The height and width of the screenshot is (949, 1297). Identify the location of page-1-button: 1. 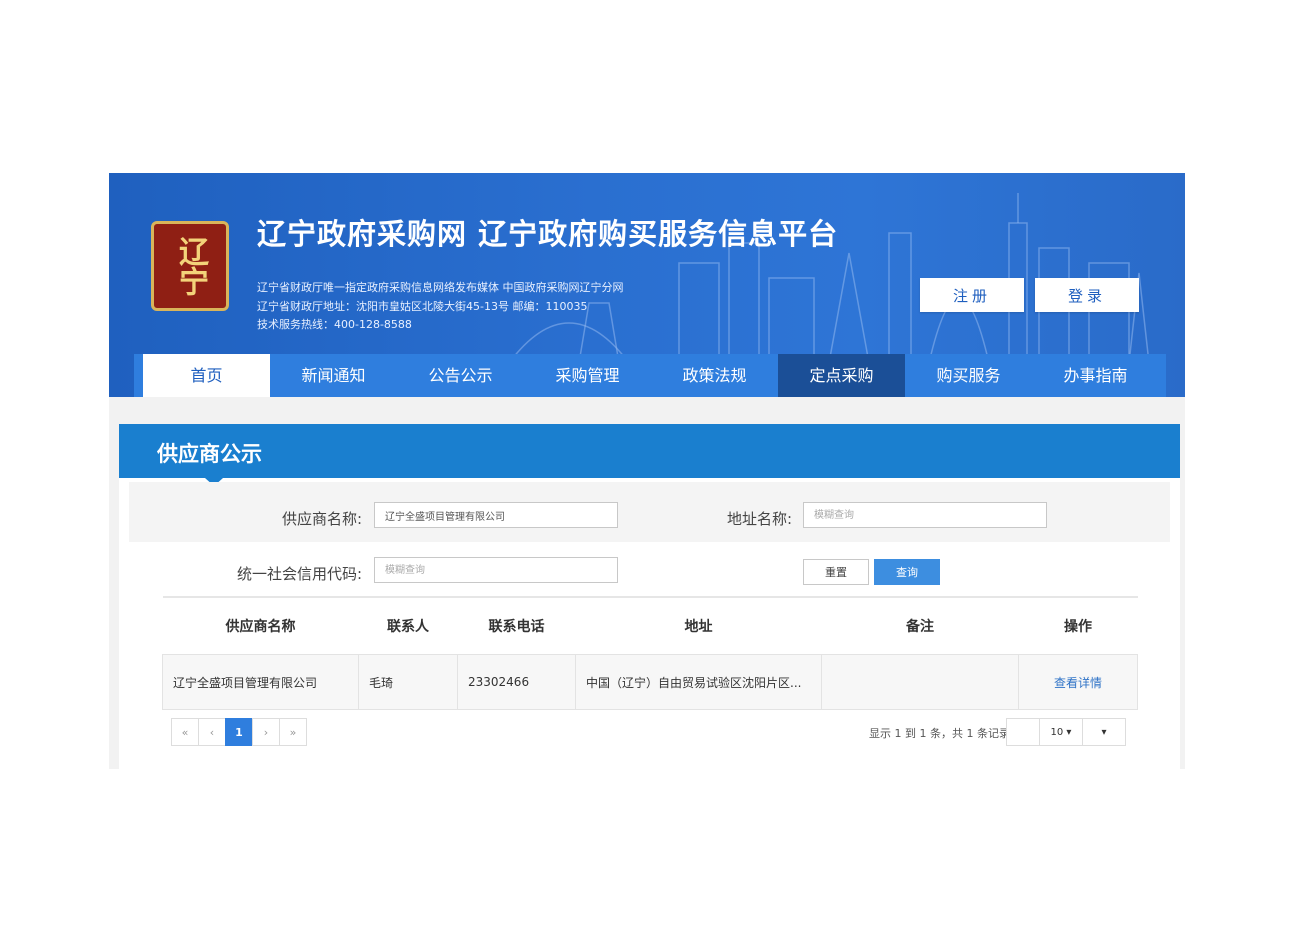
(239, 732).